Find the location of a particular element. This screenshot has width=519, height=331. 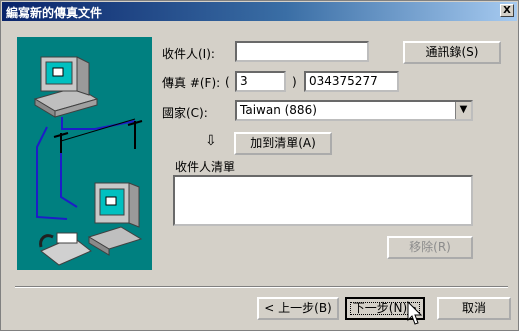

area-open-paren: ( is located at coordinates (227, 82).